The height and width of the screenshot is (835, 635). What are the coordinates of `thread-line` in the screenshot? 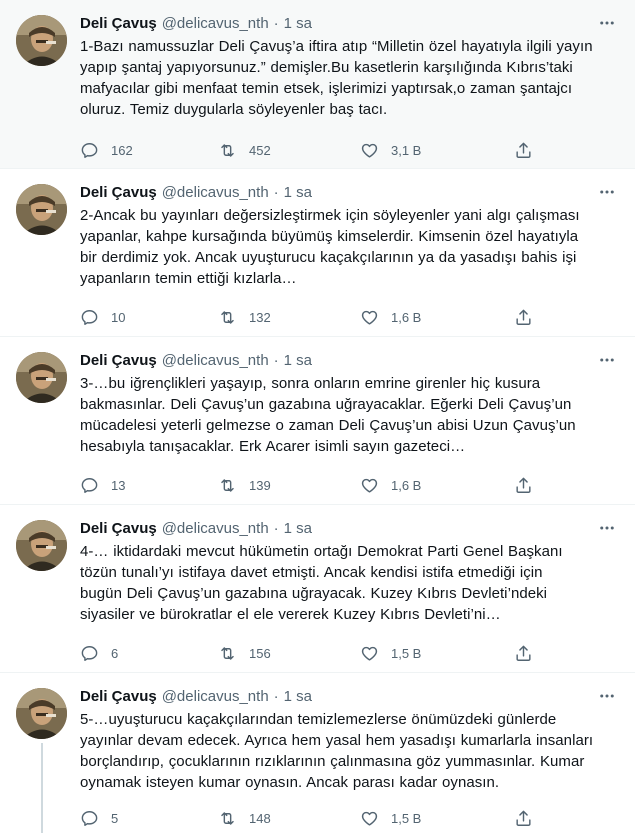 It's located at (42, 788).